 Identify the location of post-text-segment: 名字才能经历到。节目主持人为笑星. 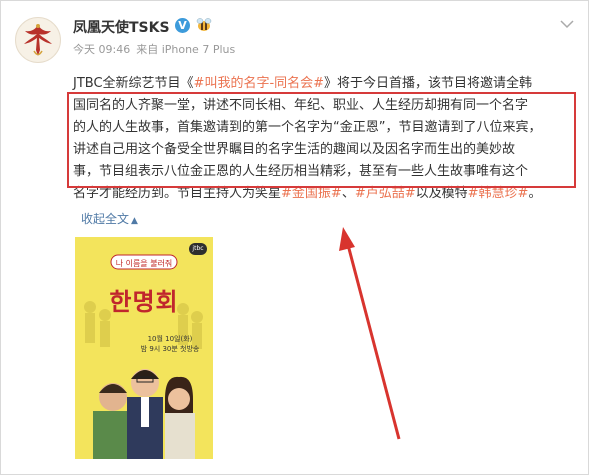
(177, 193).